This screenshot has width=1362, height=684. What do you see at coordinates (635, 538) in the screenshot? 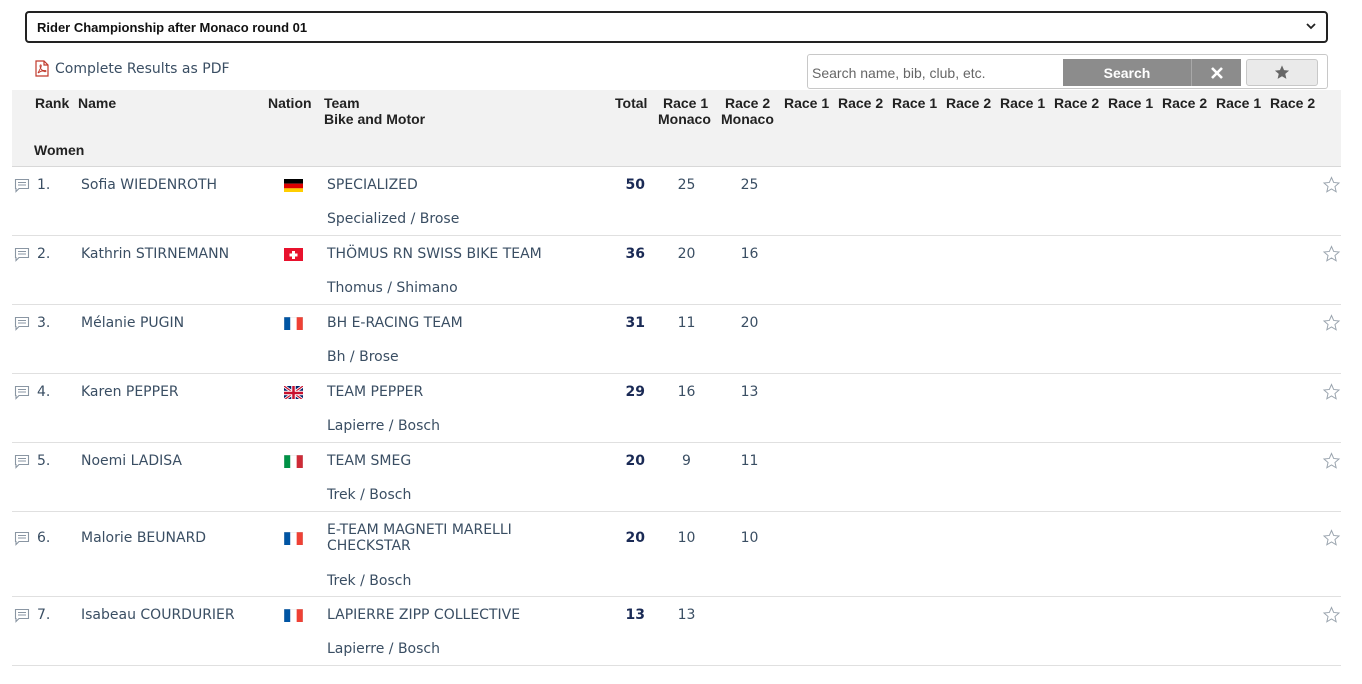
I see `total-points: 20` at bounding box center [635, 538].